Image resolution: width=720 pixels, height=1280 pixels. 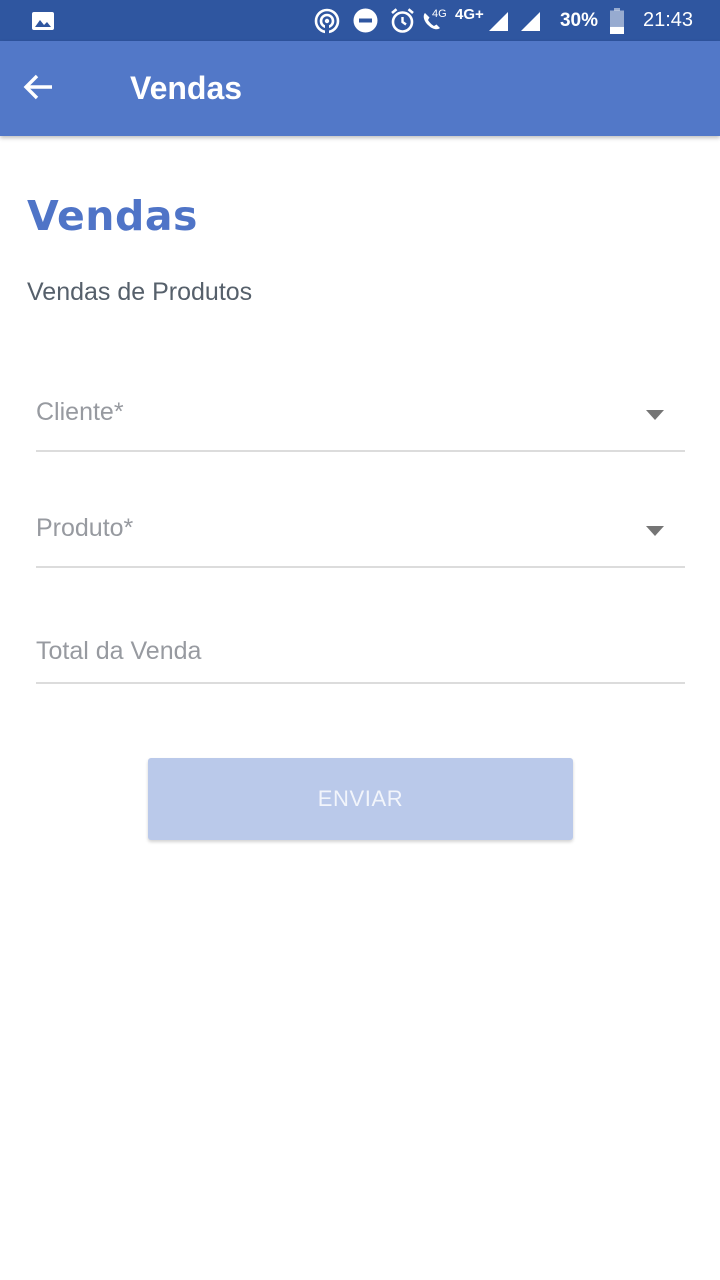 I want to click on network-label: 4G, so click(x=439, y=14).